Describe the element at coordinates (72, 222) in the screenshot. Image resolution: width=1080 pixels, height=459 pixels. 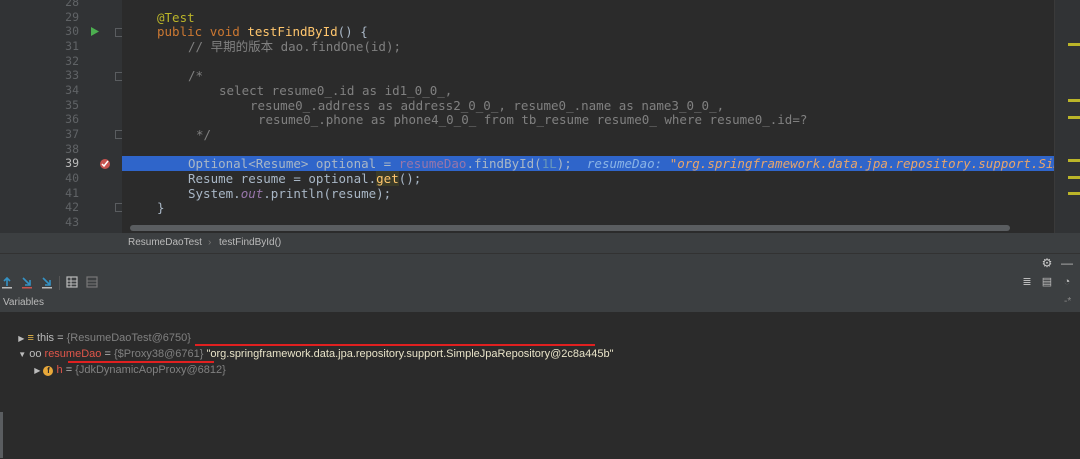
I see `line-number: 43` at that location.